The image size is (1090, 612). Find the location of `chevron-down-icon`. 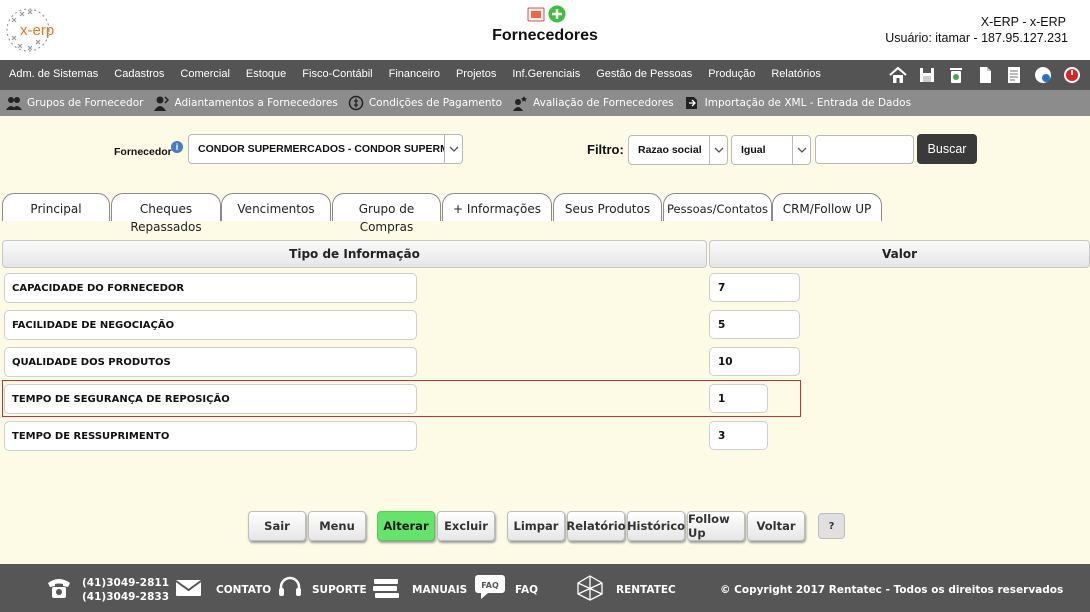

chevron-down-icon is located at coordinates (718, 150).